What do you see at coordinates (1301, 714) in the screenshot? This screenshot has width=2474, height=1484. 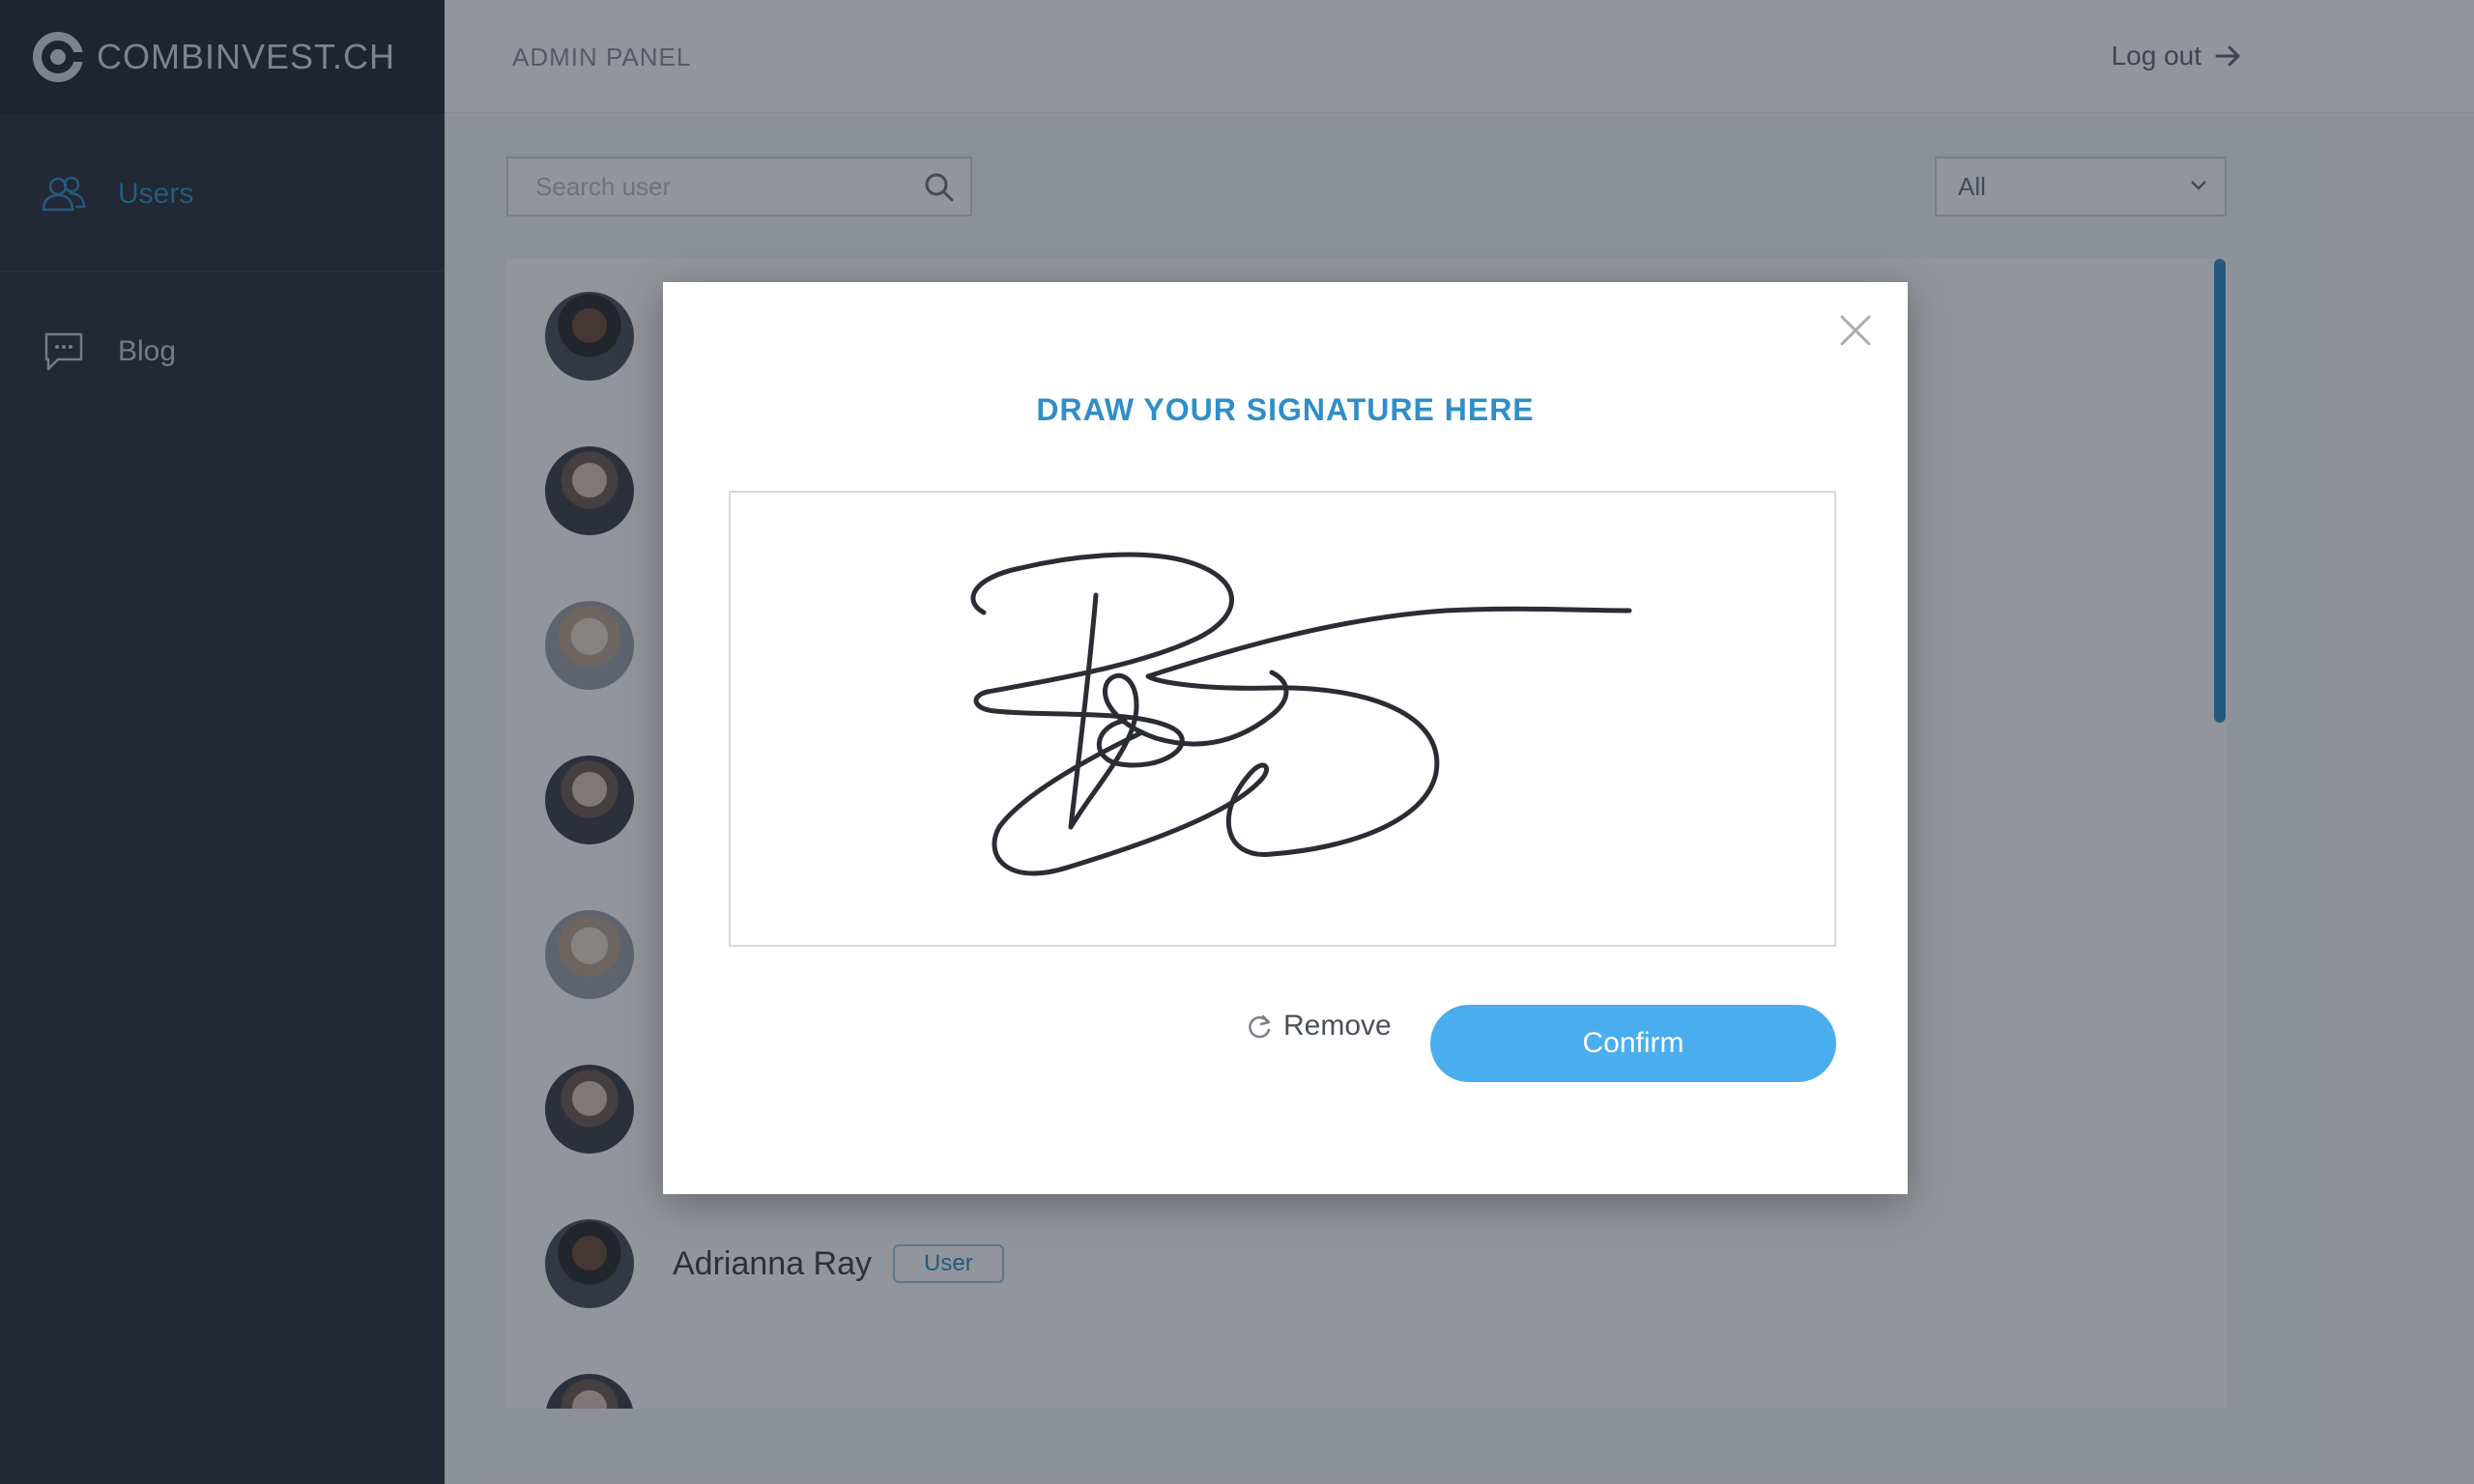 I see `signature-drawing` at bounding box center [1301, 714].